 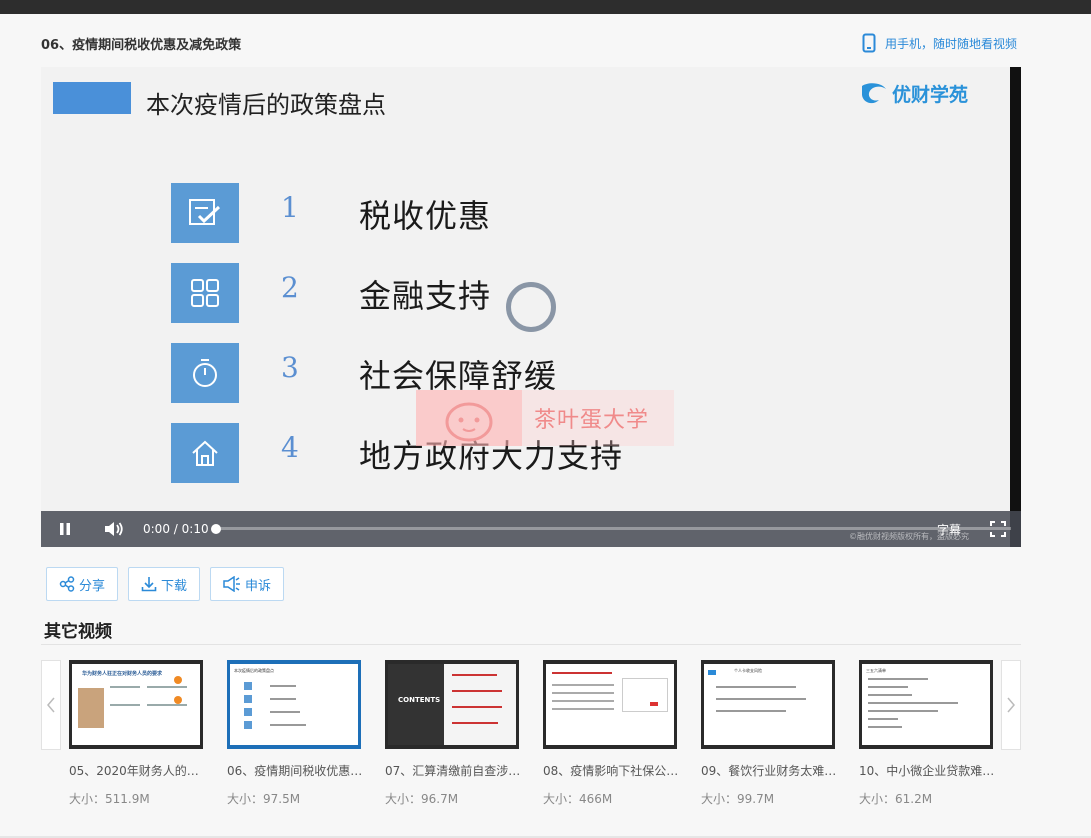 What do you see at coordinates (91, 708) in the screenshot?
I see `person-photo` at bounding box center [91, 708].